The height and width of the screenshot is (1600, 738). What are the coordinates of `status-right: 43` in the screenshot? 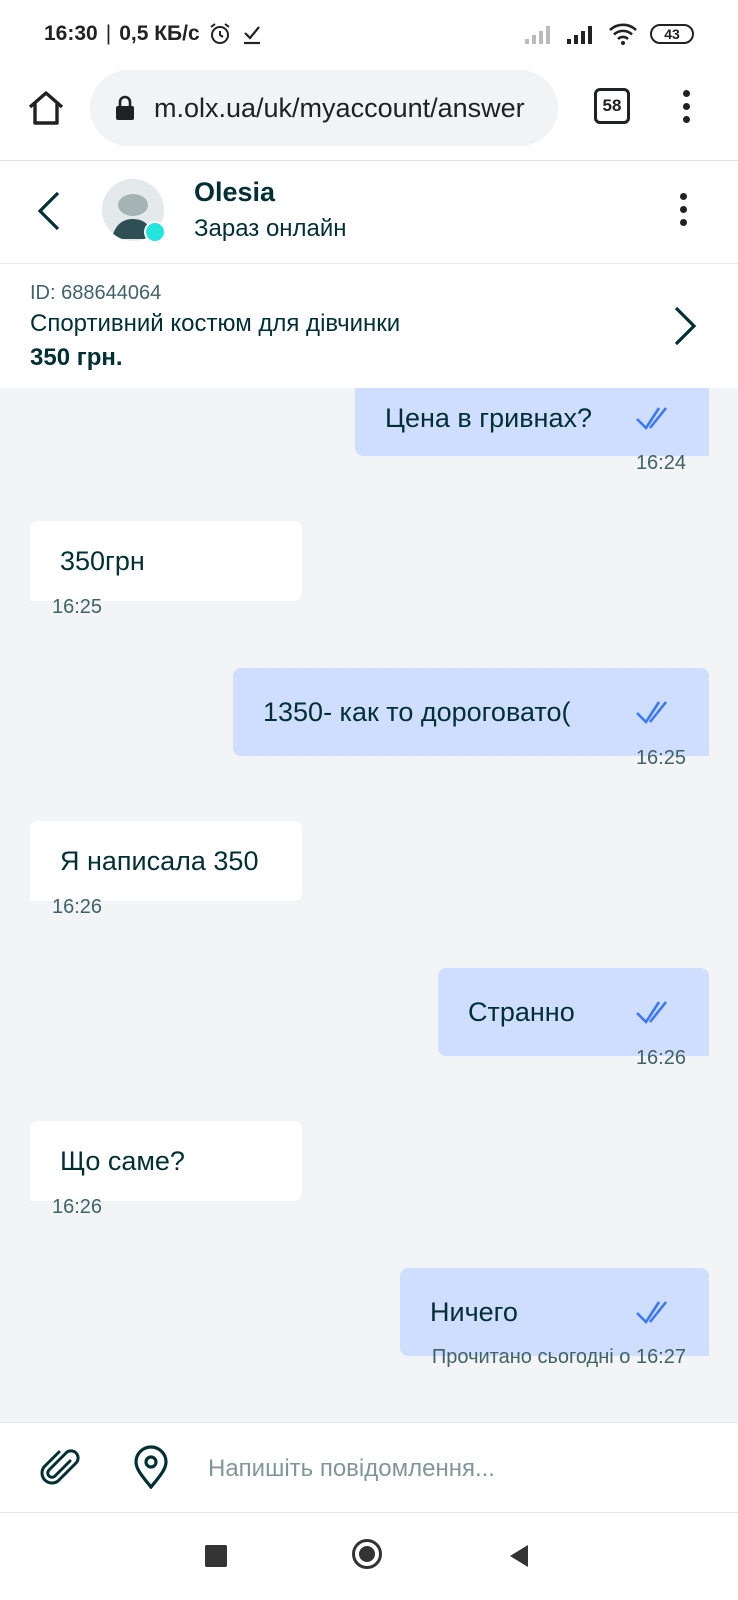 It's located at (609, 34).